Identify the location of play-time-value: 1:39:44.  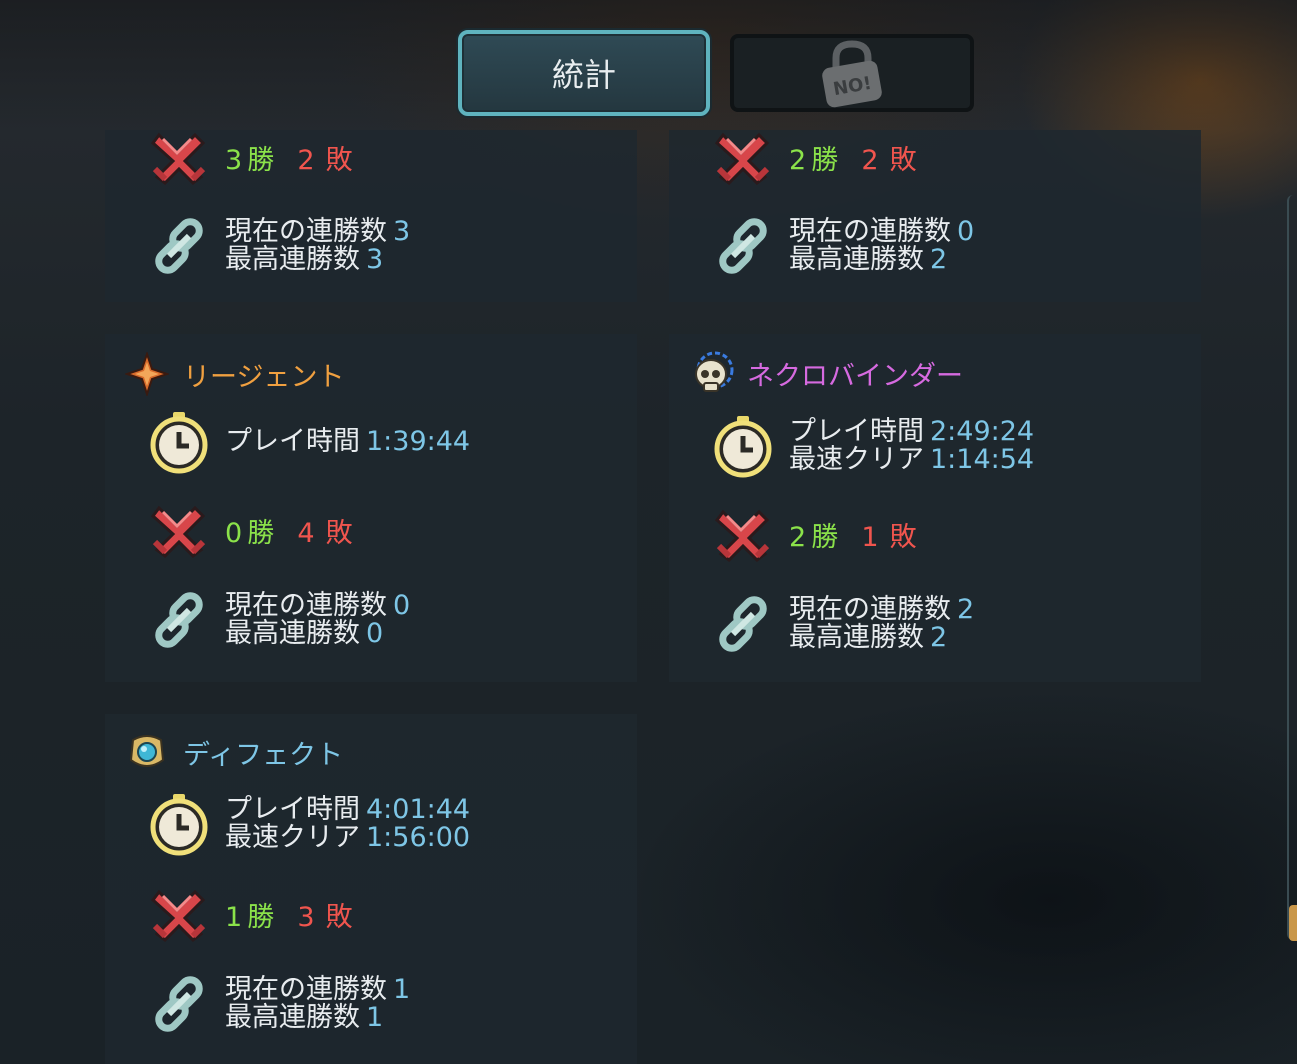
(418, 441).